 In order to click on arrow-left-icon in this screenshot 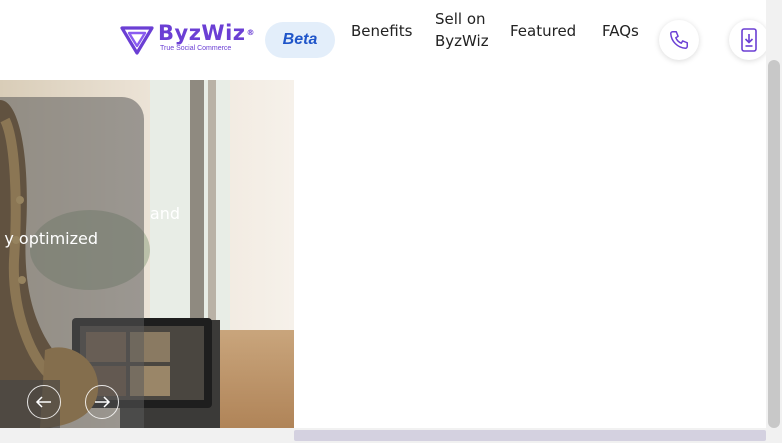, I will do `click(43, 402)`.